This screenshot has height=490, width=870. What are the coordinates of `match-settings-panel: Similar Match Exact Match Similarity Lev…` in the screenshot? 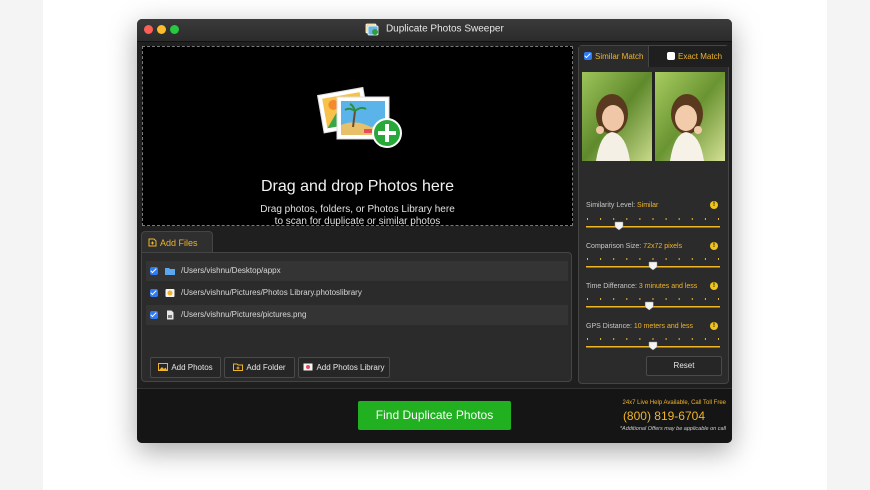 It's located at (653, 214).